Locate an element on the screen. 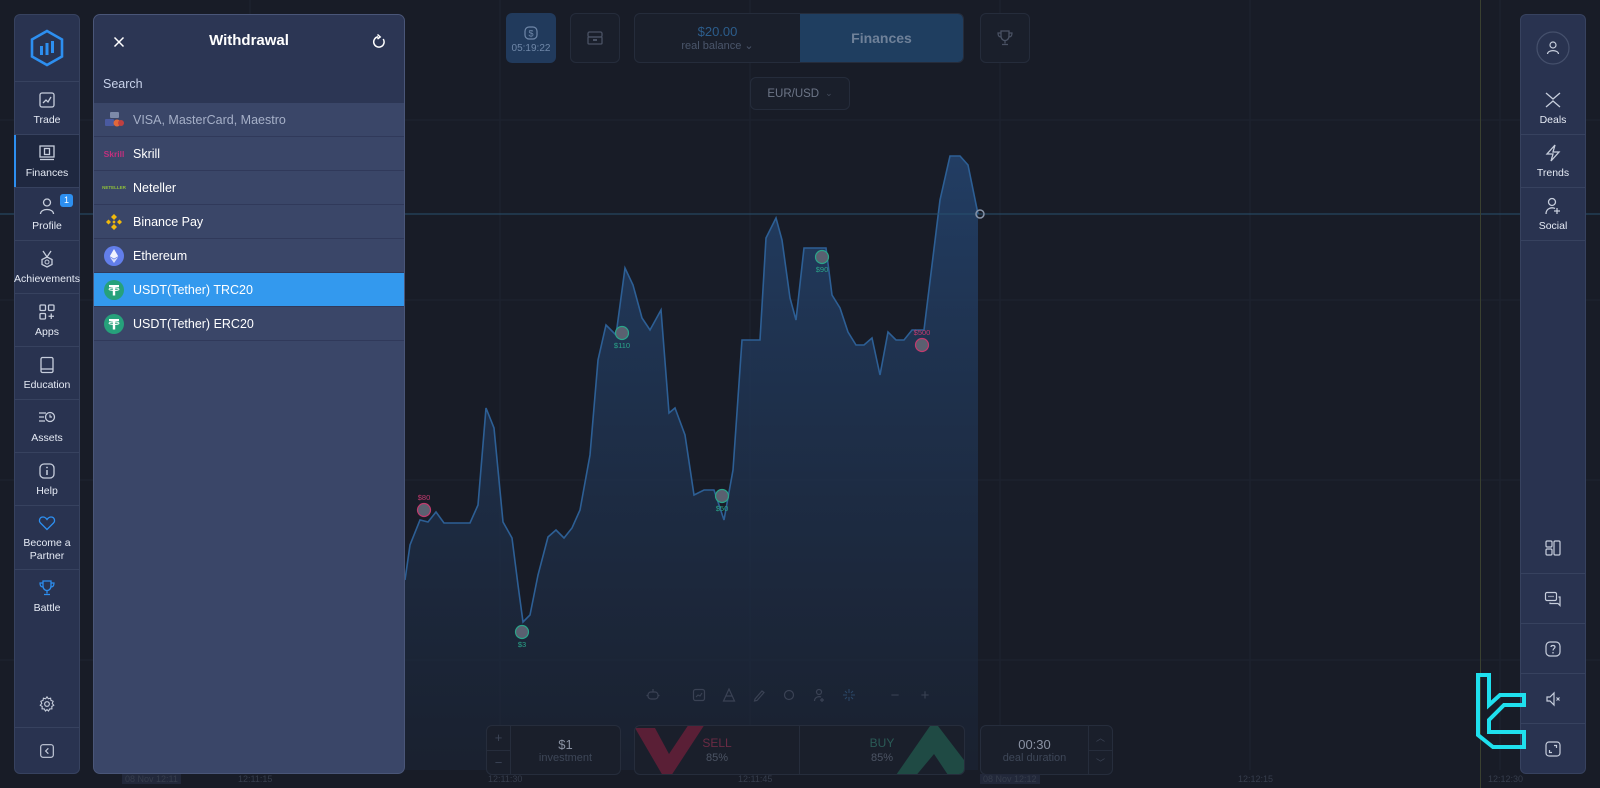 Image resolution: width=1600 pixels, height=788 pixels. duration-increase-button: ︿ is located at coordinates (1100, 738).